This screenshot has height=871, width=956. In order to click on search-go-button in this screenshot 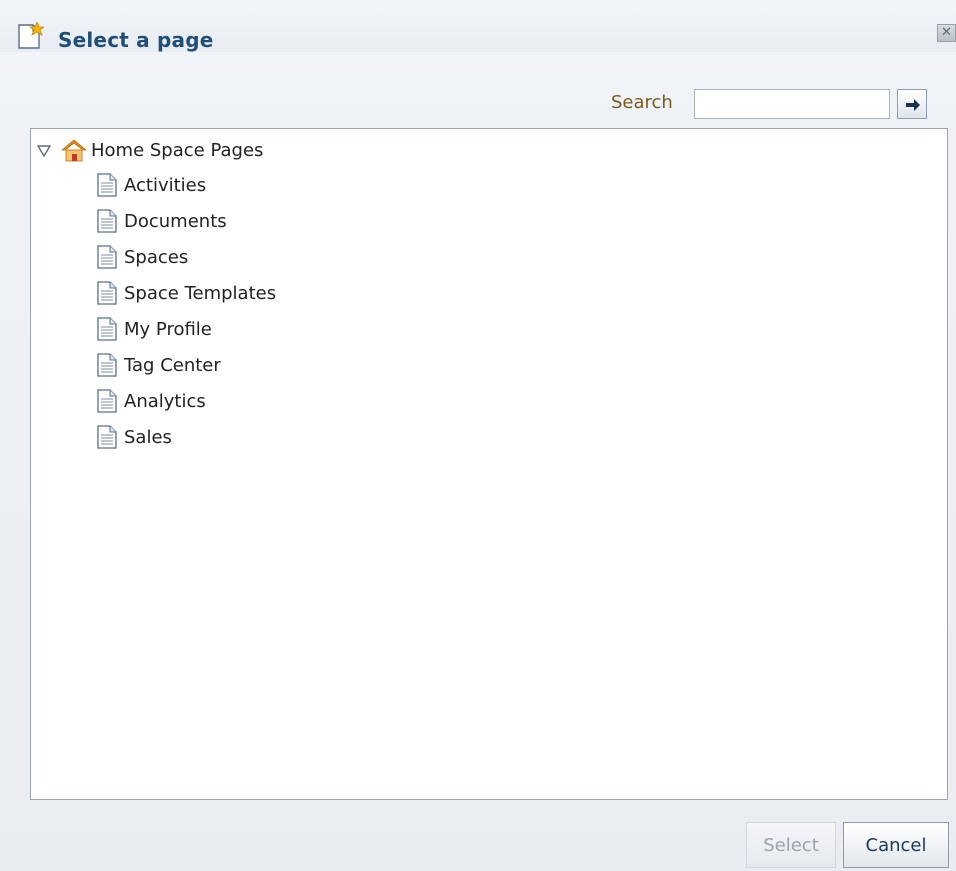, I will do `click(912, 104)`.